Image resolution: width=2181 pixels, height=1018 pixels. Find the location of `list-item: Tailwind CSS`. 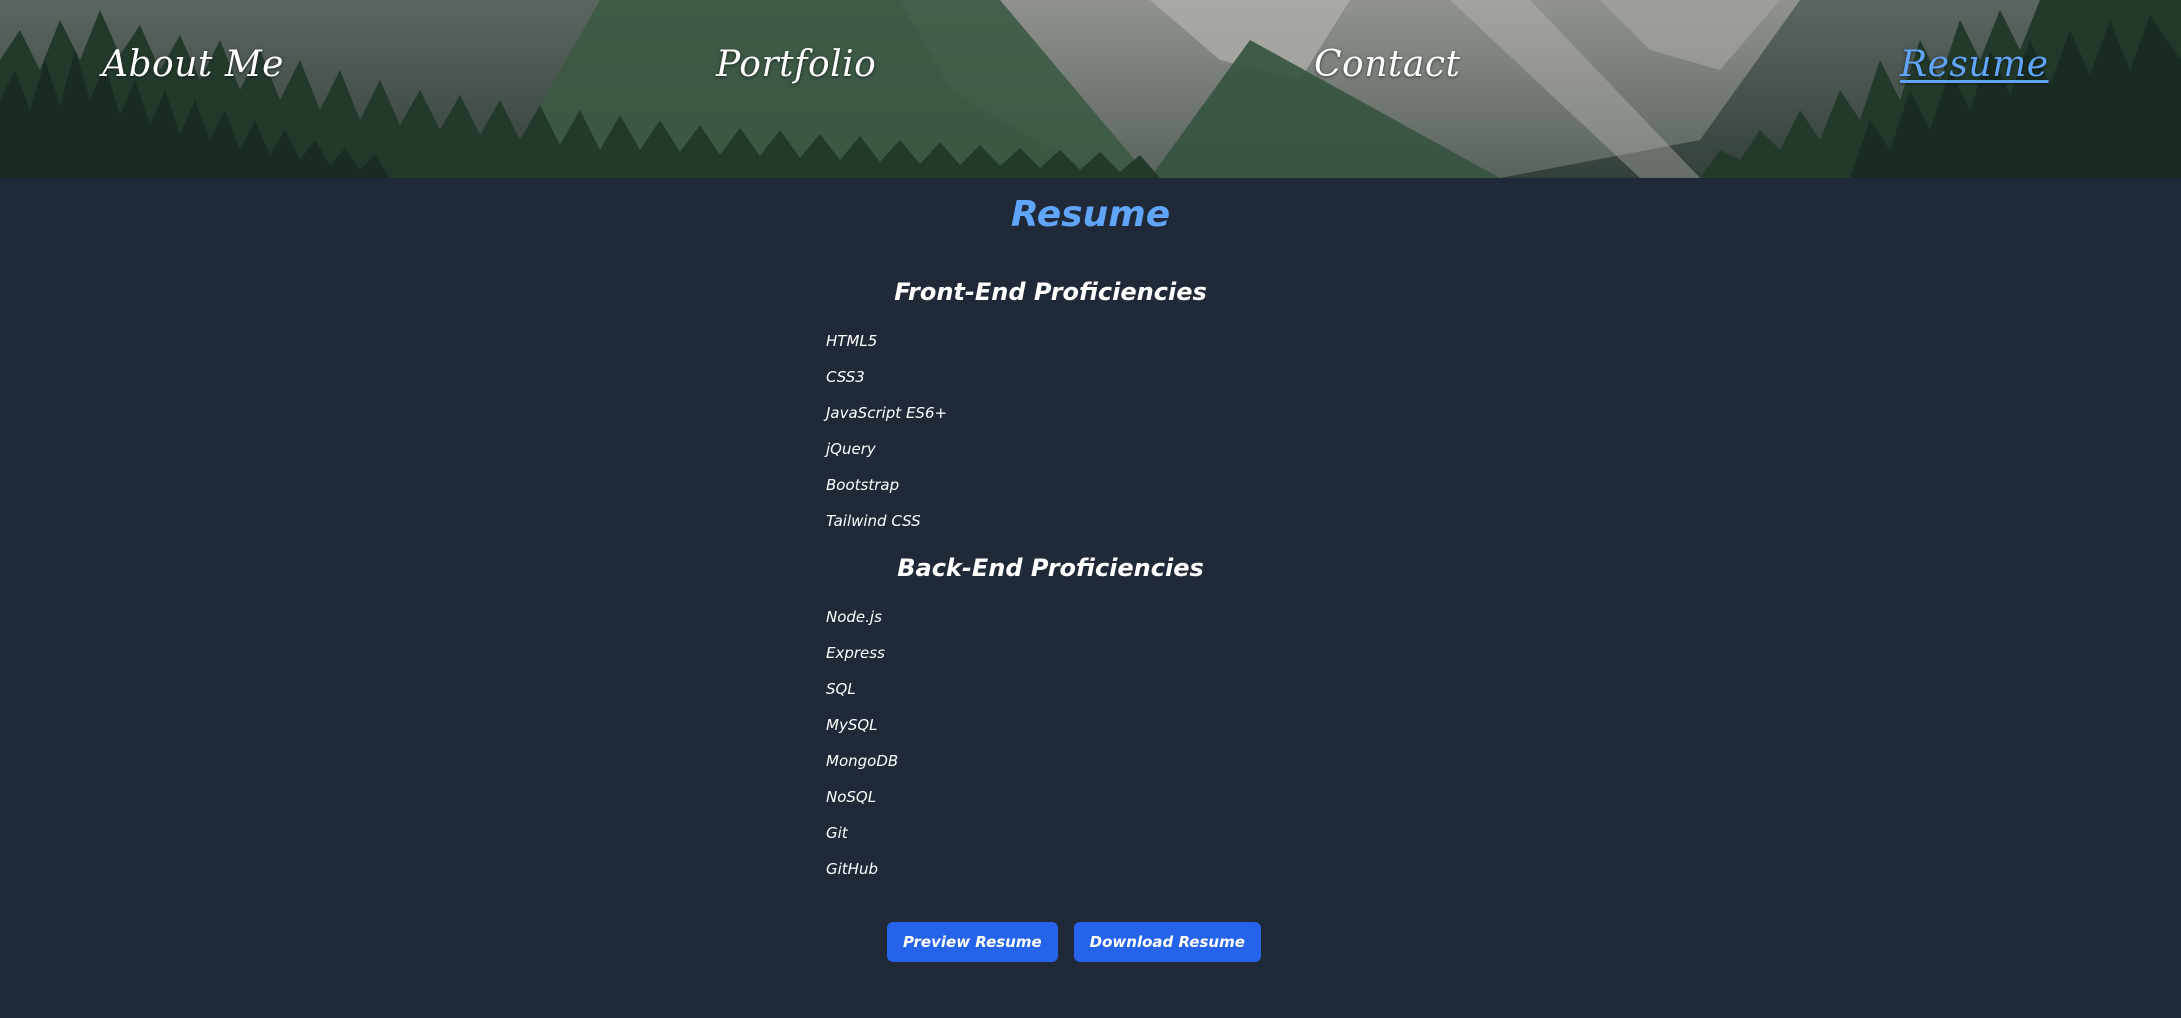

list-item: Tailwind CSS is located at coordinates (873, 521).